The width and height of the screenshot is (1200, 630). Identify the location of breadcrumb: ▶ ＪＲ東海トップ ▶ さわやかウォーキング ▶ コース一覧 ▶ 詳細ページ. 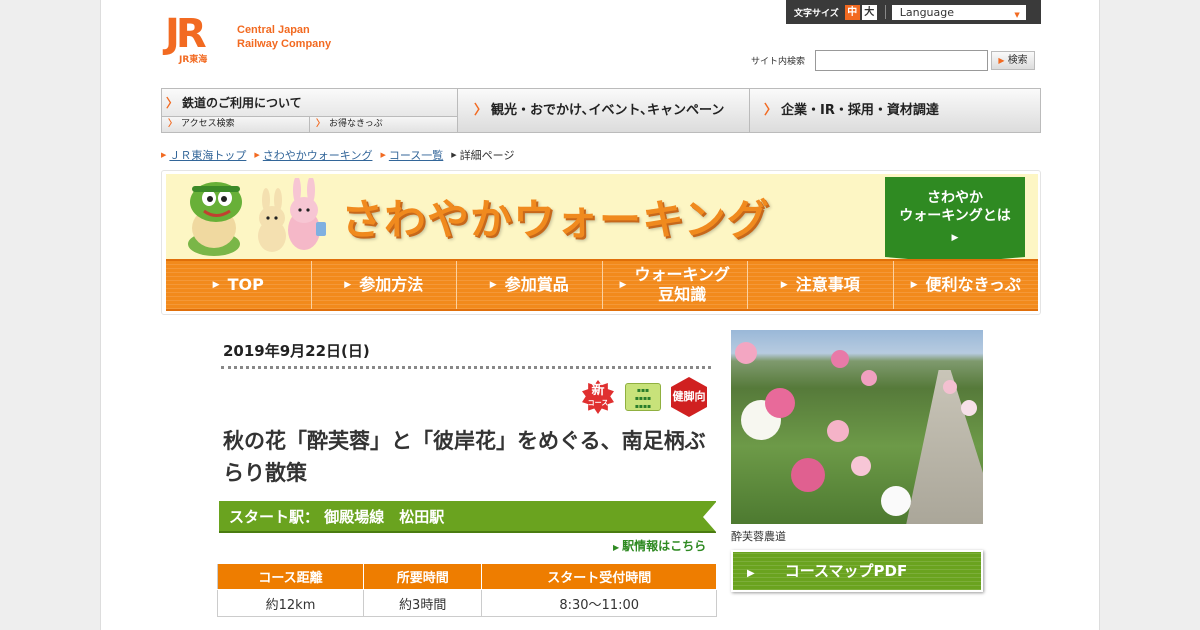
(337, 155).